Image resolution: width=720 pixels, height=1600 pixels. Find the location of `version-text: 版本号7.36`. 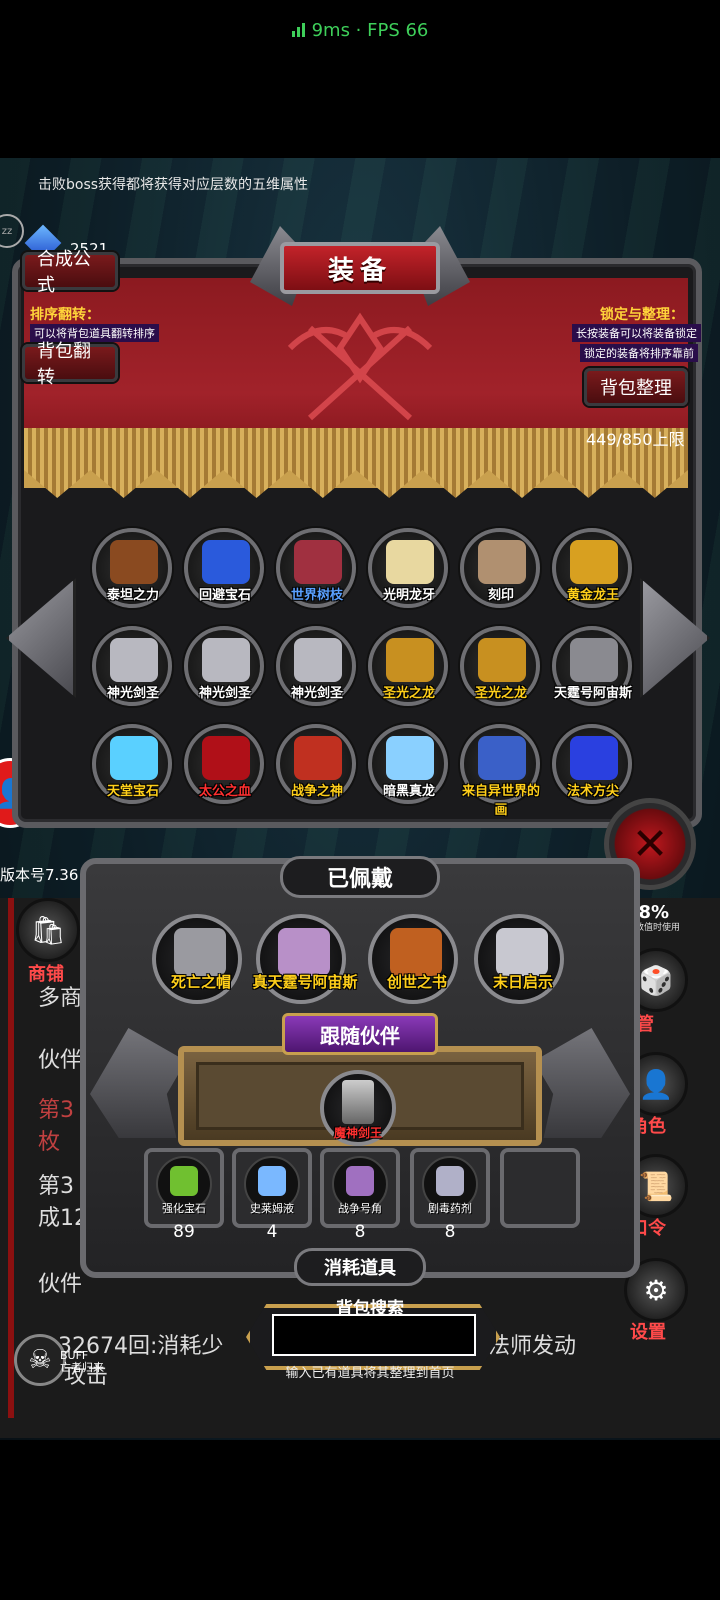

version-text: 版本号7.36 is located at coordinates (39, 875).